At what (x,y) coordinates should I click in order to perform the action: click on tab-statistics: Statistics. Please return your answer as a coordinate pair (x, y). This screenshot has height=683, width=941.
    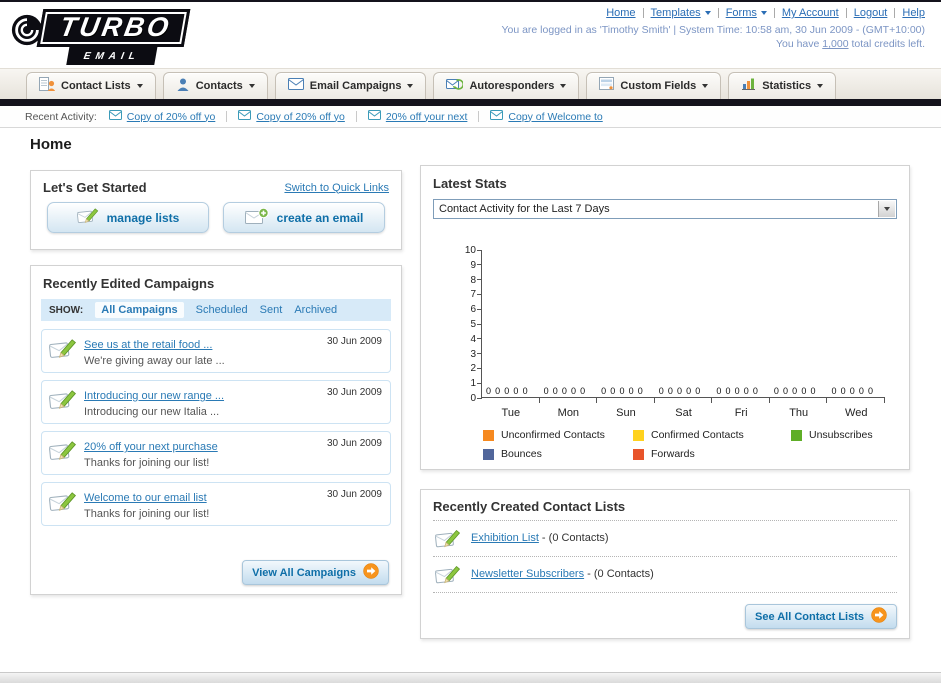
    Looking at the image, I should click on (782, 85).